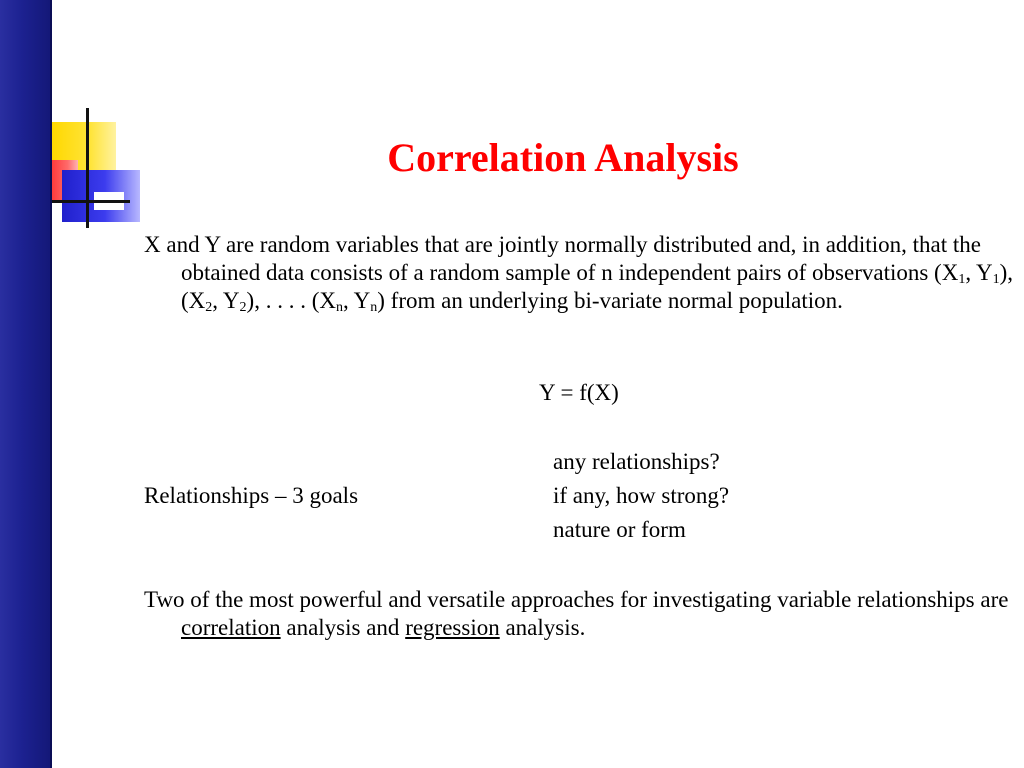 The width and height of the screenshot is (1024, 768). Describe the element at coordinates (87, 168) in the screenshot. I see `vertical-crosshair-line` at that location.